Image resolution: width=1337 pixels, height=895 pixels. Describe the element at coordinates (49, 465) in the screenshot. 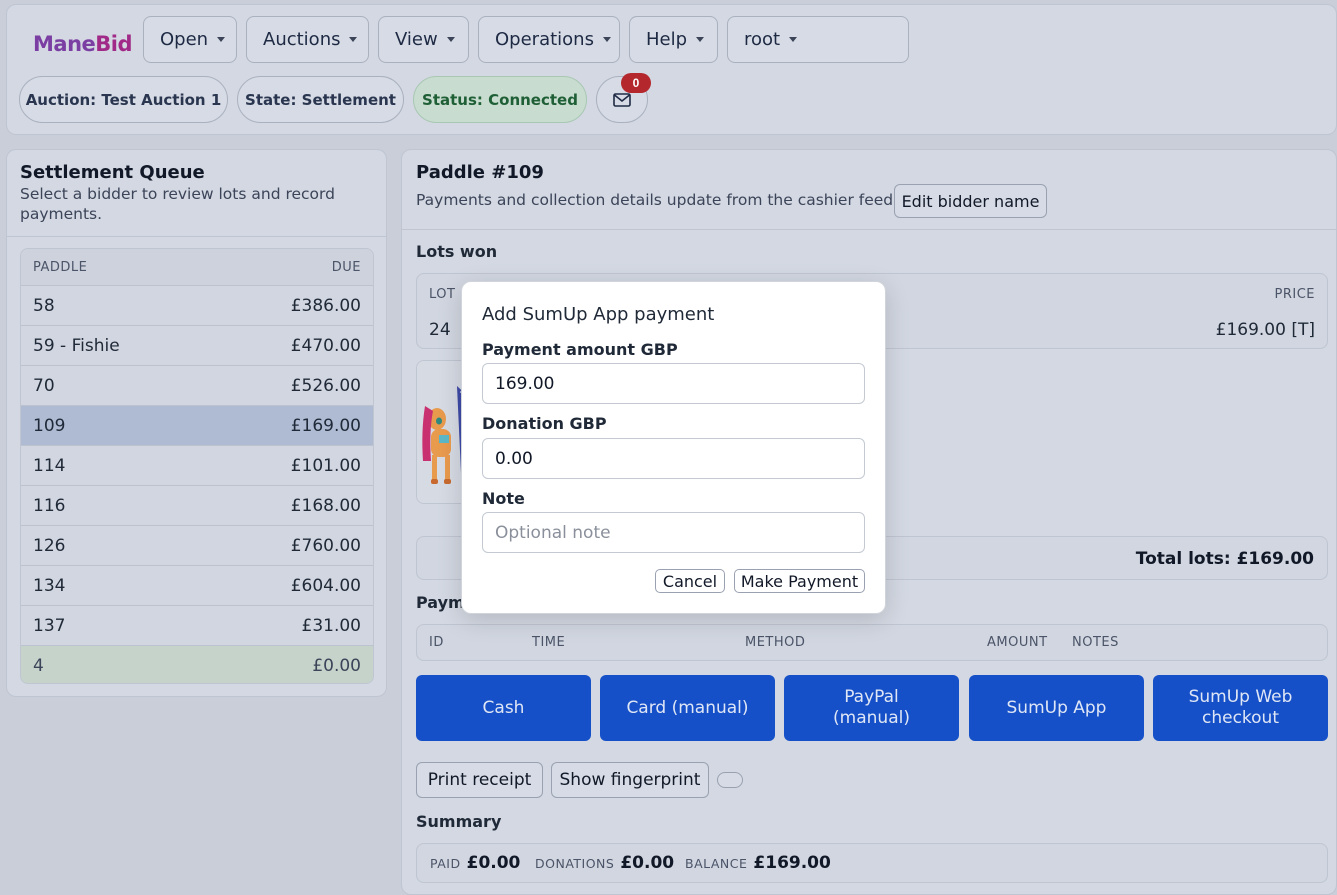

I see `row-paddle: 114` at that location.